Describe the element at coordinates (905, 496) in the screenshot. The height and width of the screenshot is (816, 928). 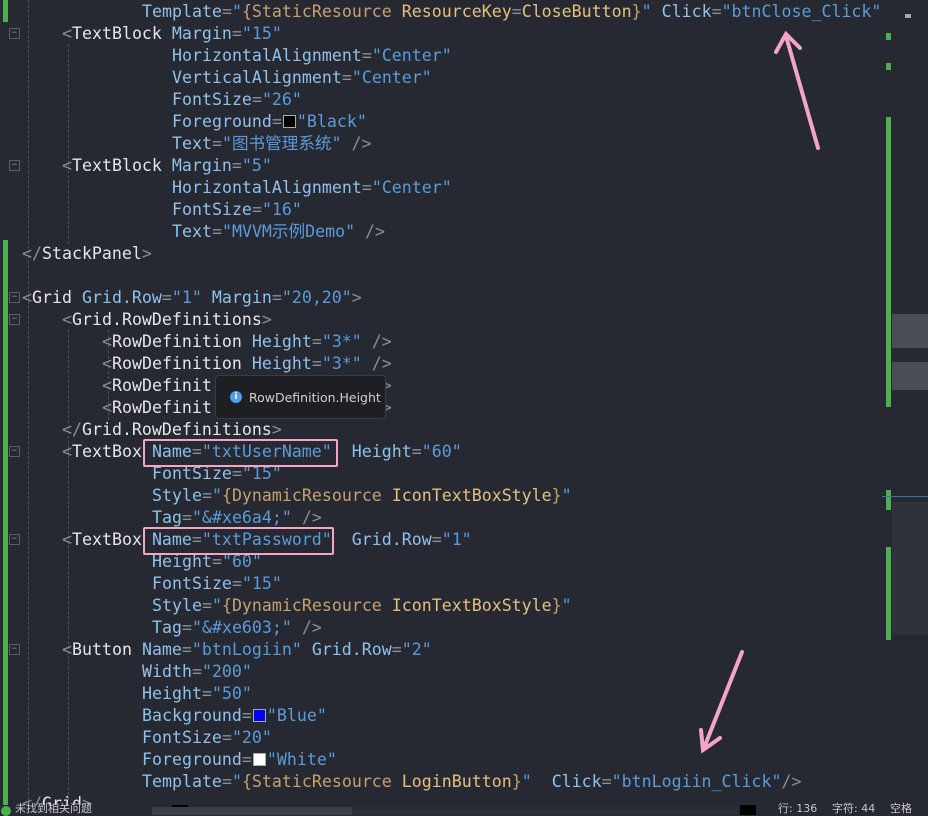
I see `minimap-caret-line` at that location.